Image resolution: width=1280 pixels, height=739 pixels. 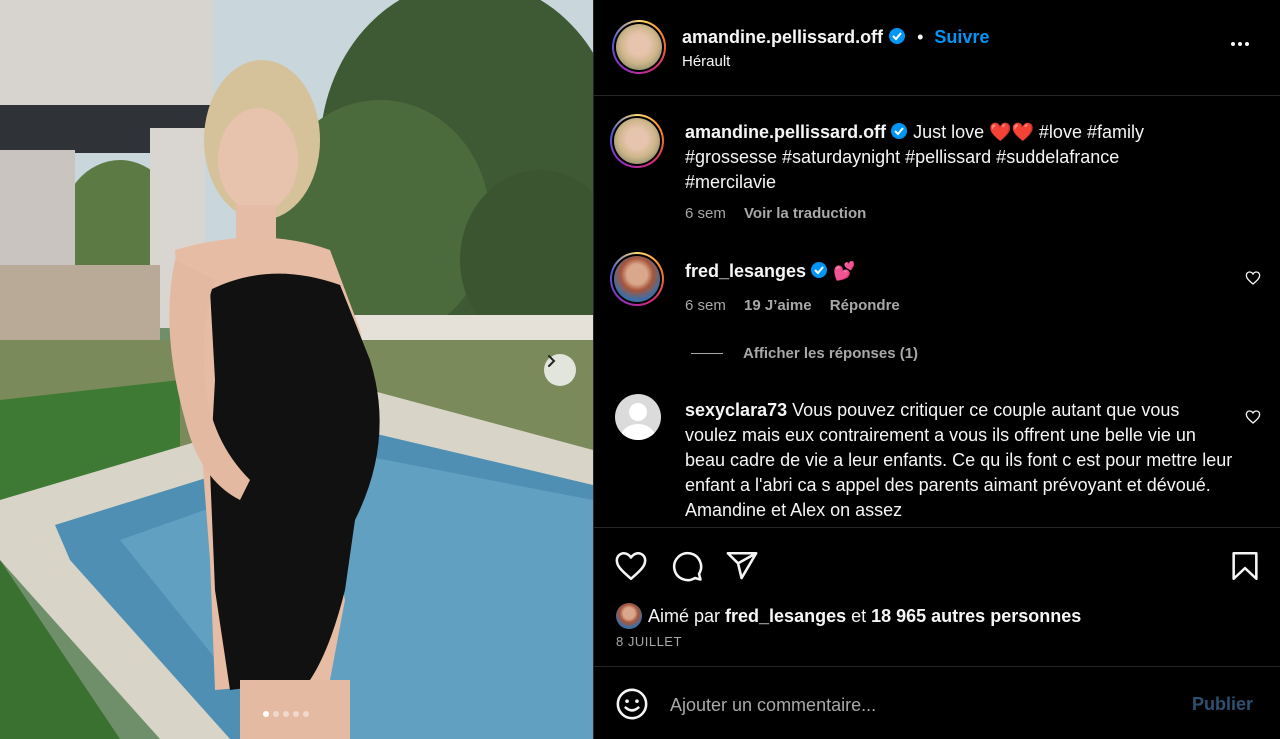 I want to click on carousel-dot-active, so click(x=266, y=714).